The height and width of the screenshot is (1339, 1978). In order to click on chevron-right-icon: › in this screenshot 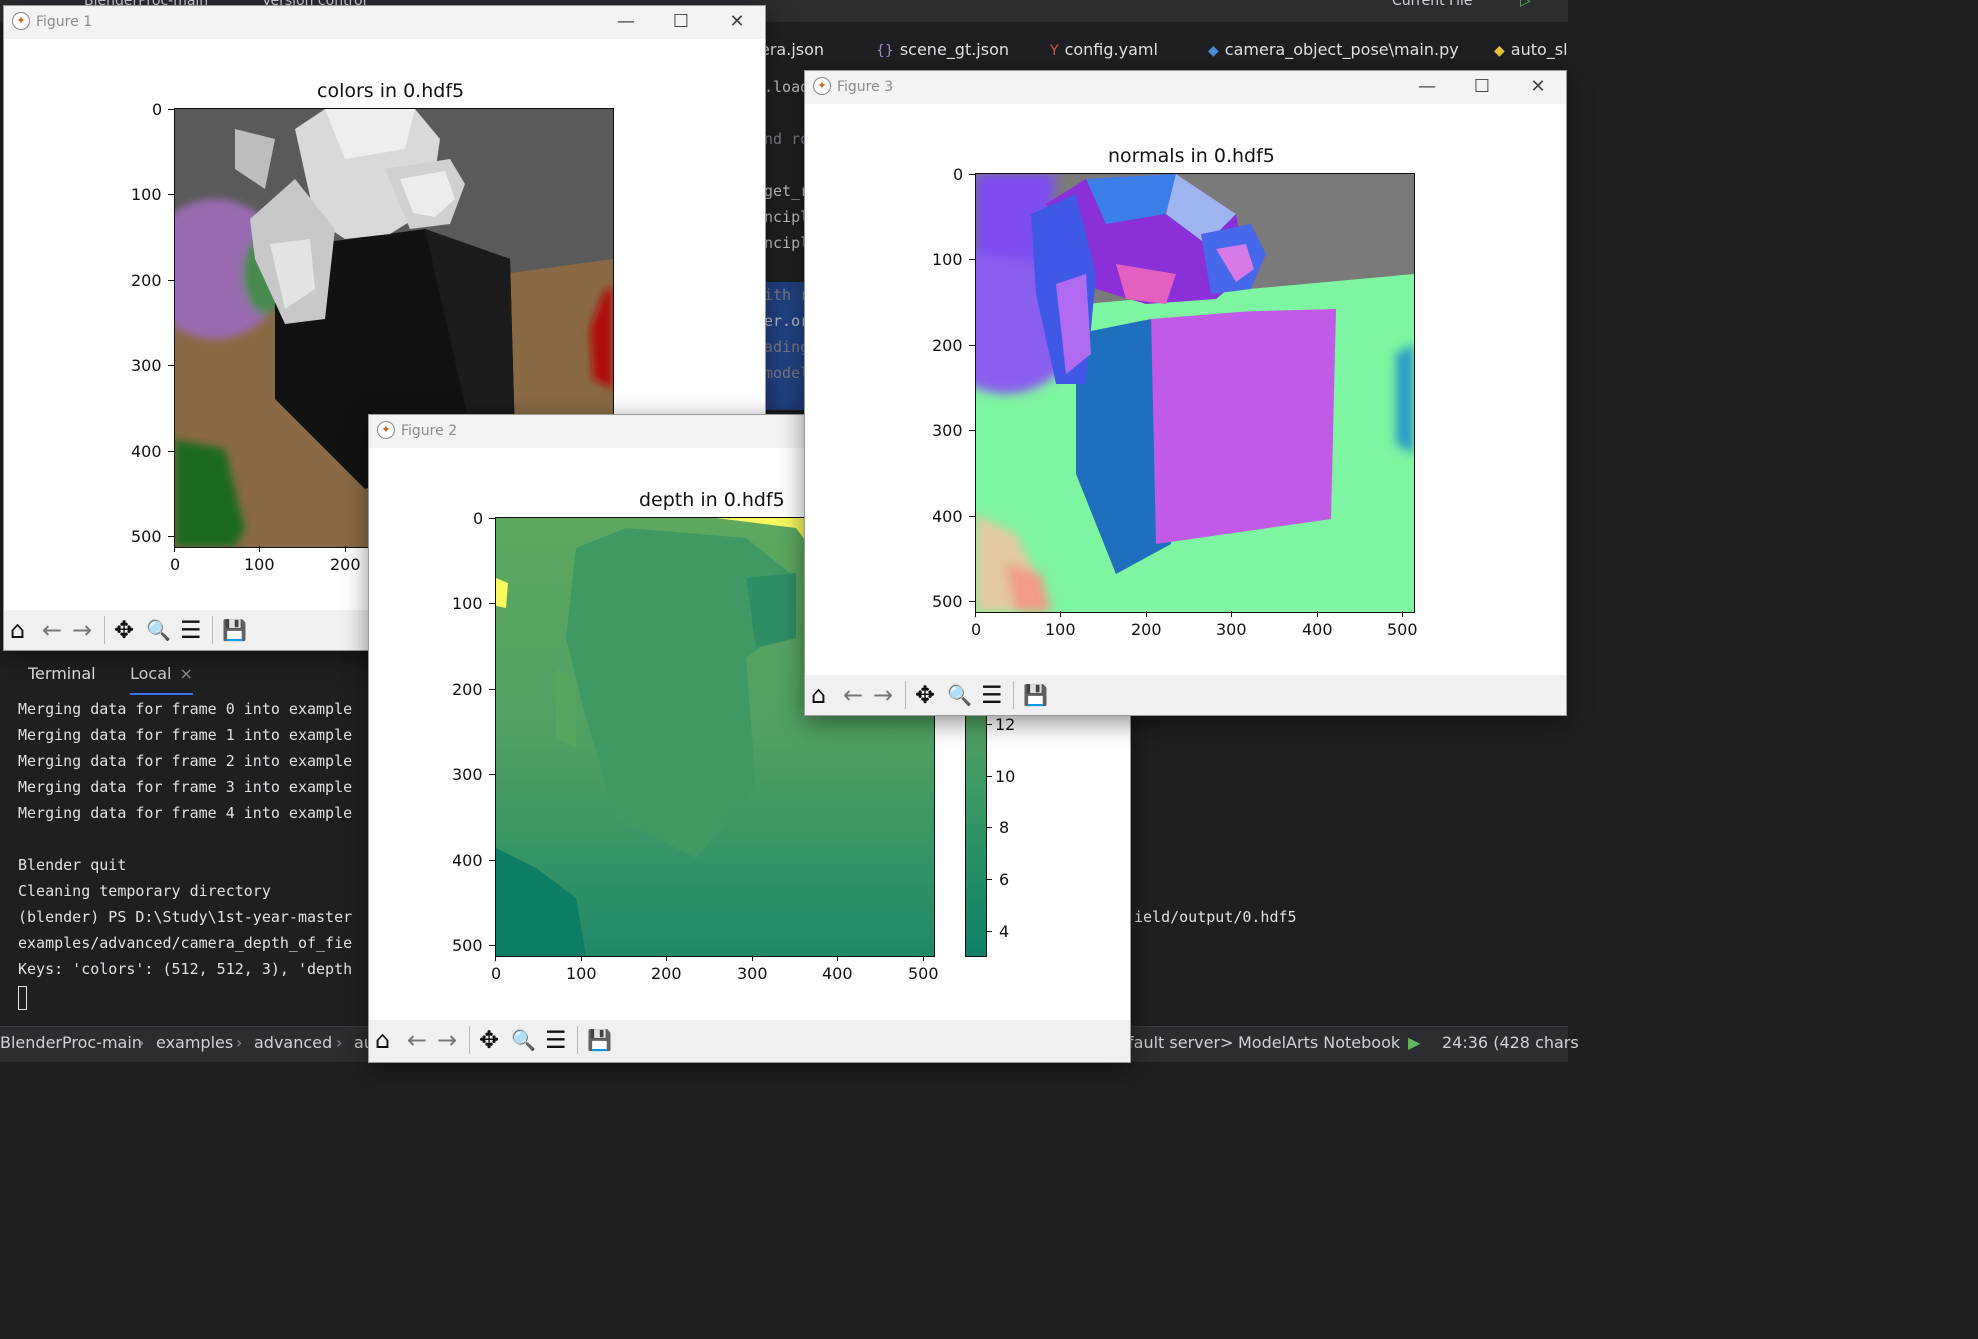, I will do `click(239, 1042)`.